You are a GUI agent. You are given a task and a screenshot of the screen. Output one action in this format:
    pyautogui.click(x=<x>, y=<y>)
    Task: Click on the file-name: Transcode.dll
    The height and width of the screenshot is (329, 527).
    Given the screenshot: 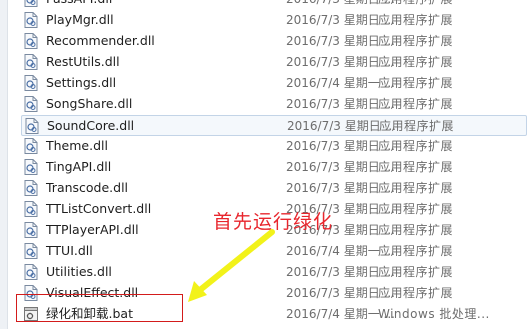 What is the action you would take?
    pyautogui.click(x=87, y=187)
    